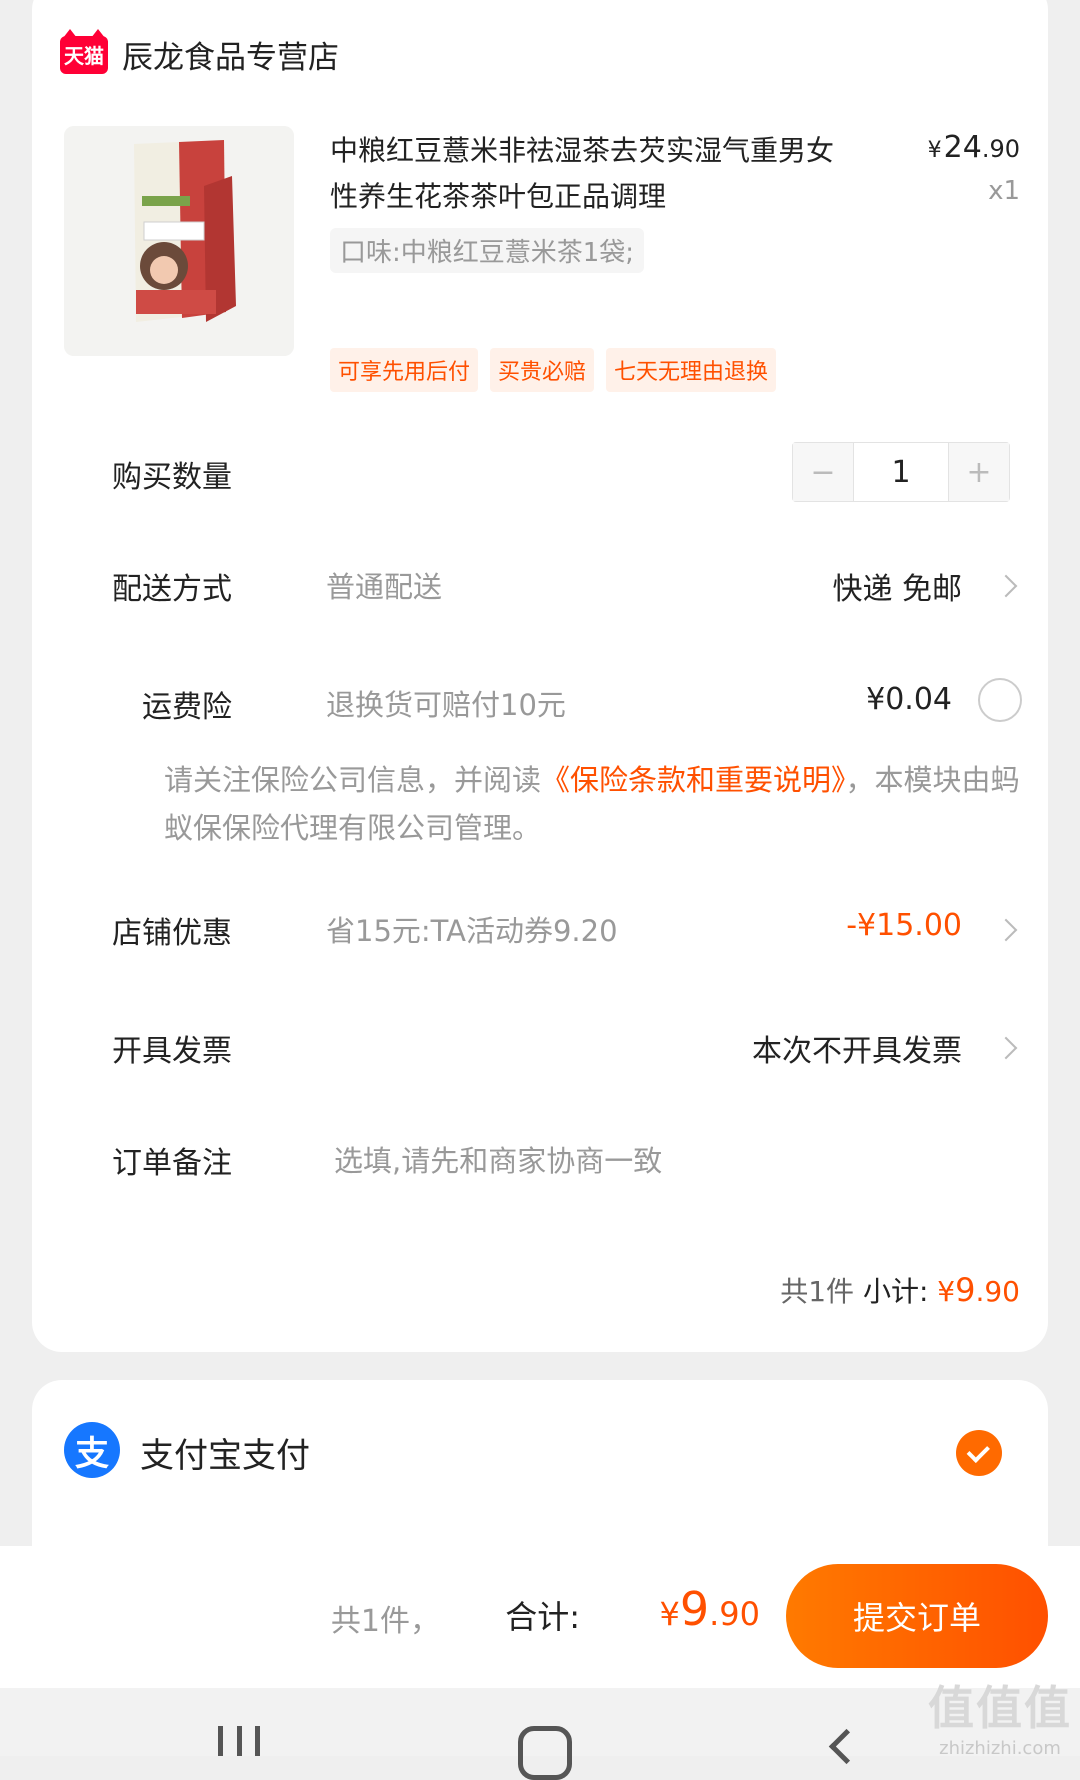  I want to click on delivery-value: 快递 免邮, so click(897, 586).